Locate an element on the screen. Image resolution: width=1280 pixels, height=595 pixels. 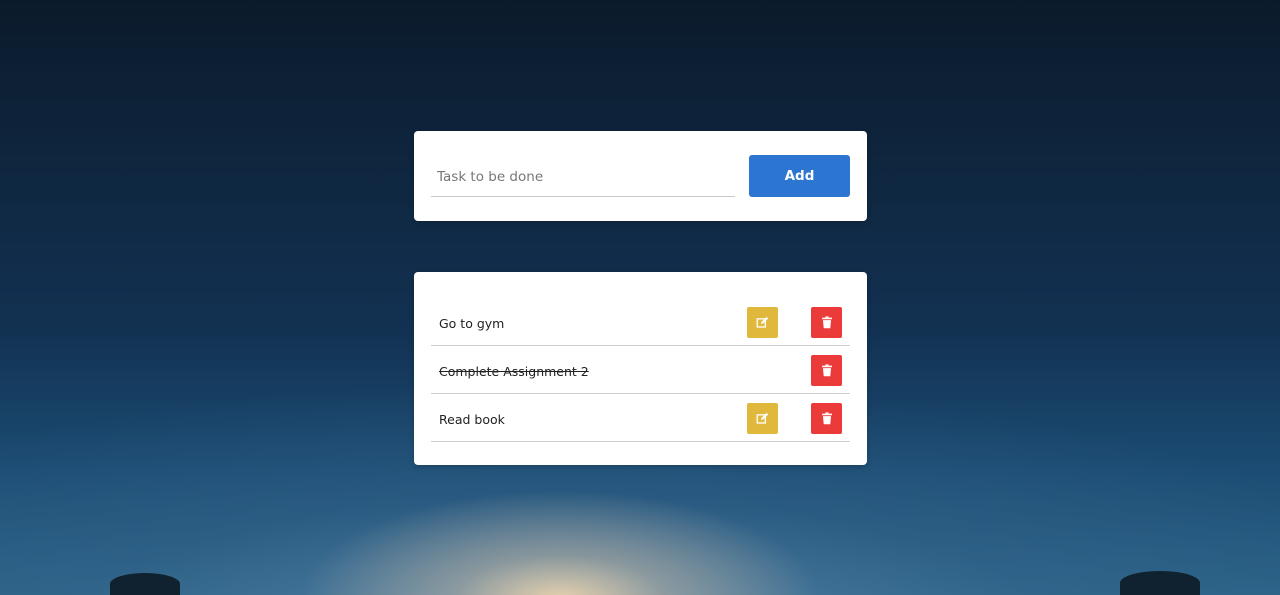
add-button: Add is located at coordinates (799, 176).